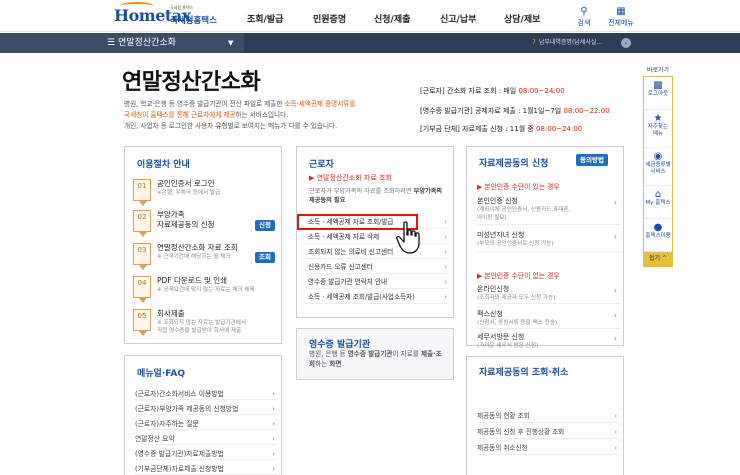 The height and width of the screenshot is (475, 740). What do you see at coordinates (658, 85) in the screenshot?
I see `lock-icon: ▩` at bounding box center [658, 85].